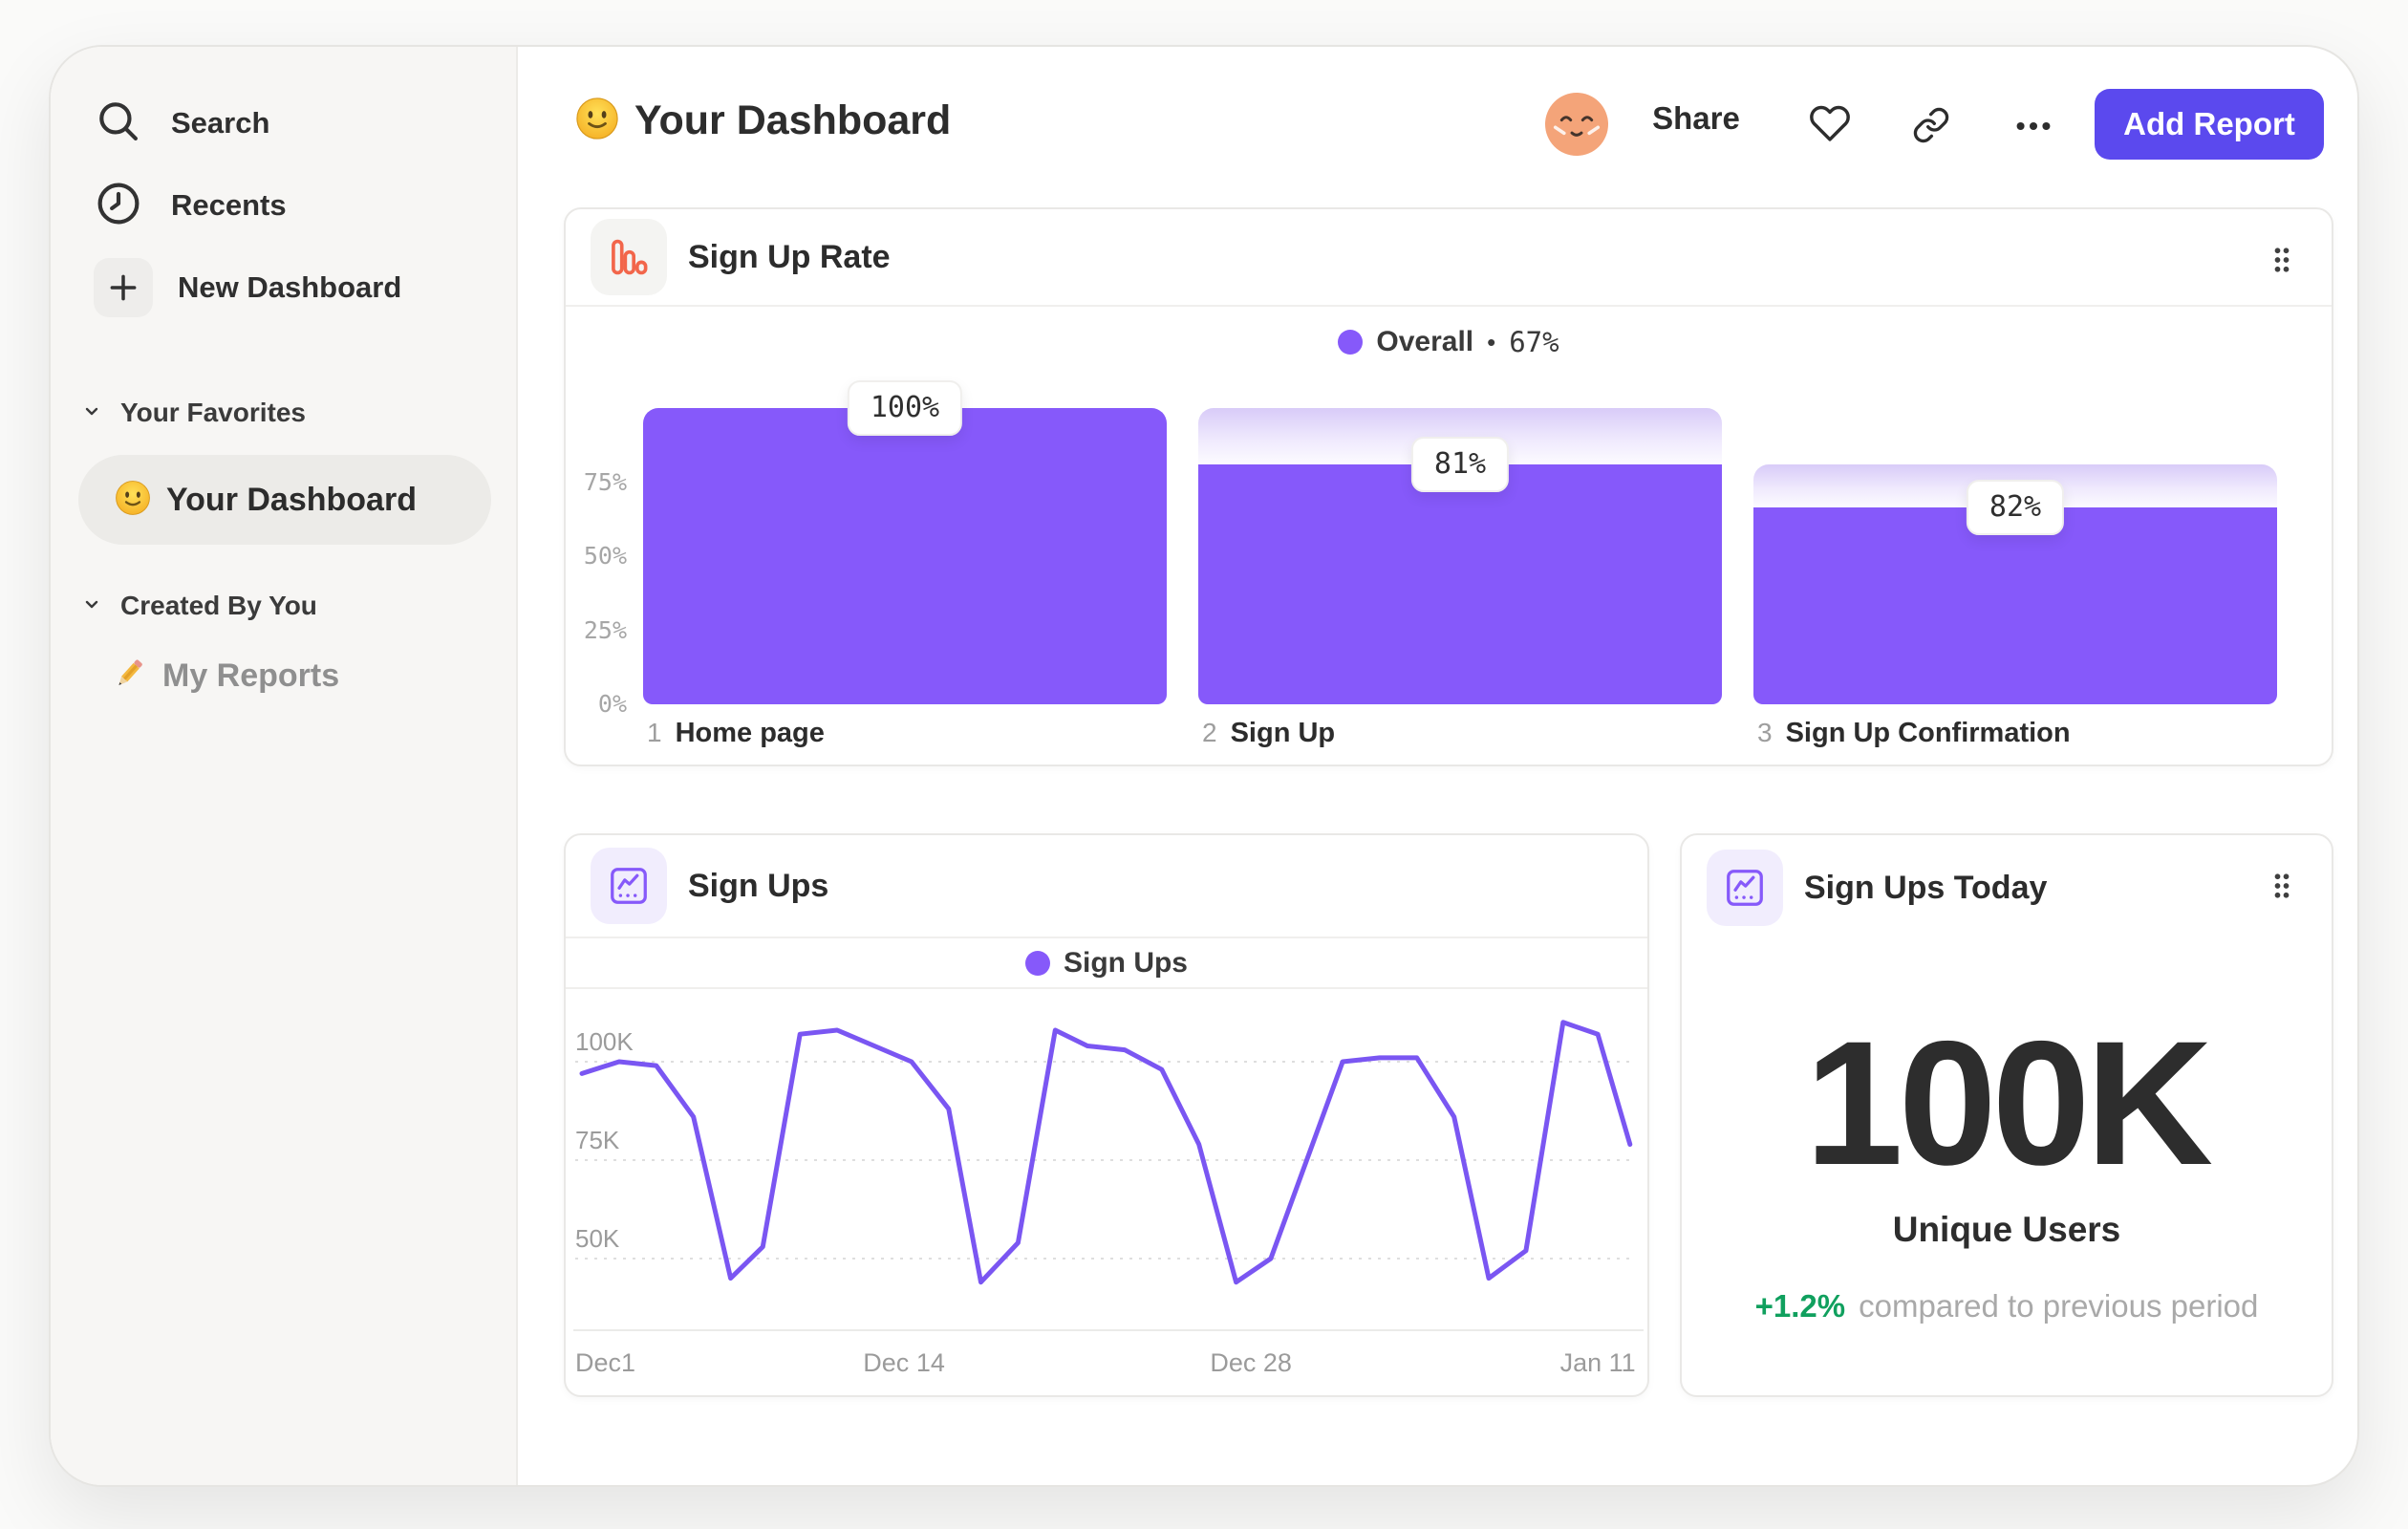 The width and height of the screenshot is (2408, 1529). I want to click on line-legend: Sign Ups, so click(1107, 963).